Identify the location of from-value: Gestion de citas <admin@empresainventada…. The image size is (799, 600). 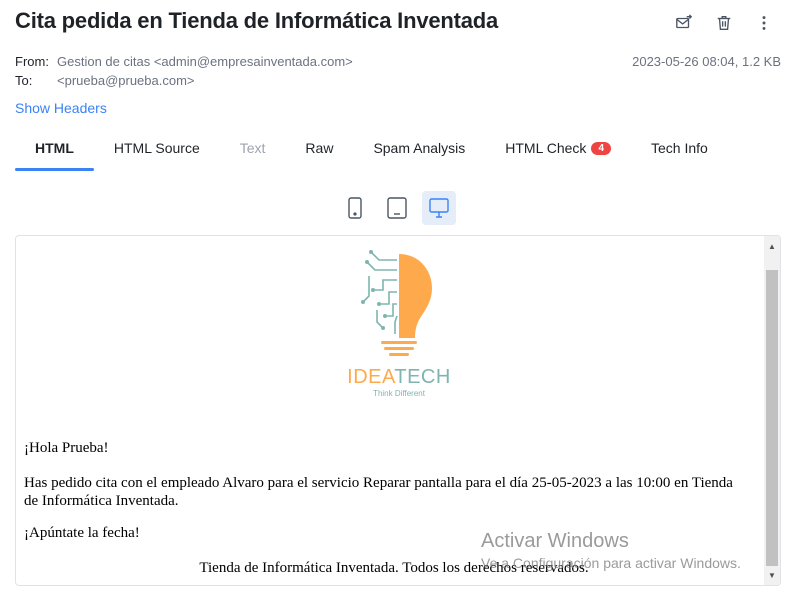
(205, 61).